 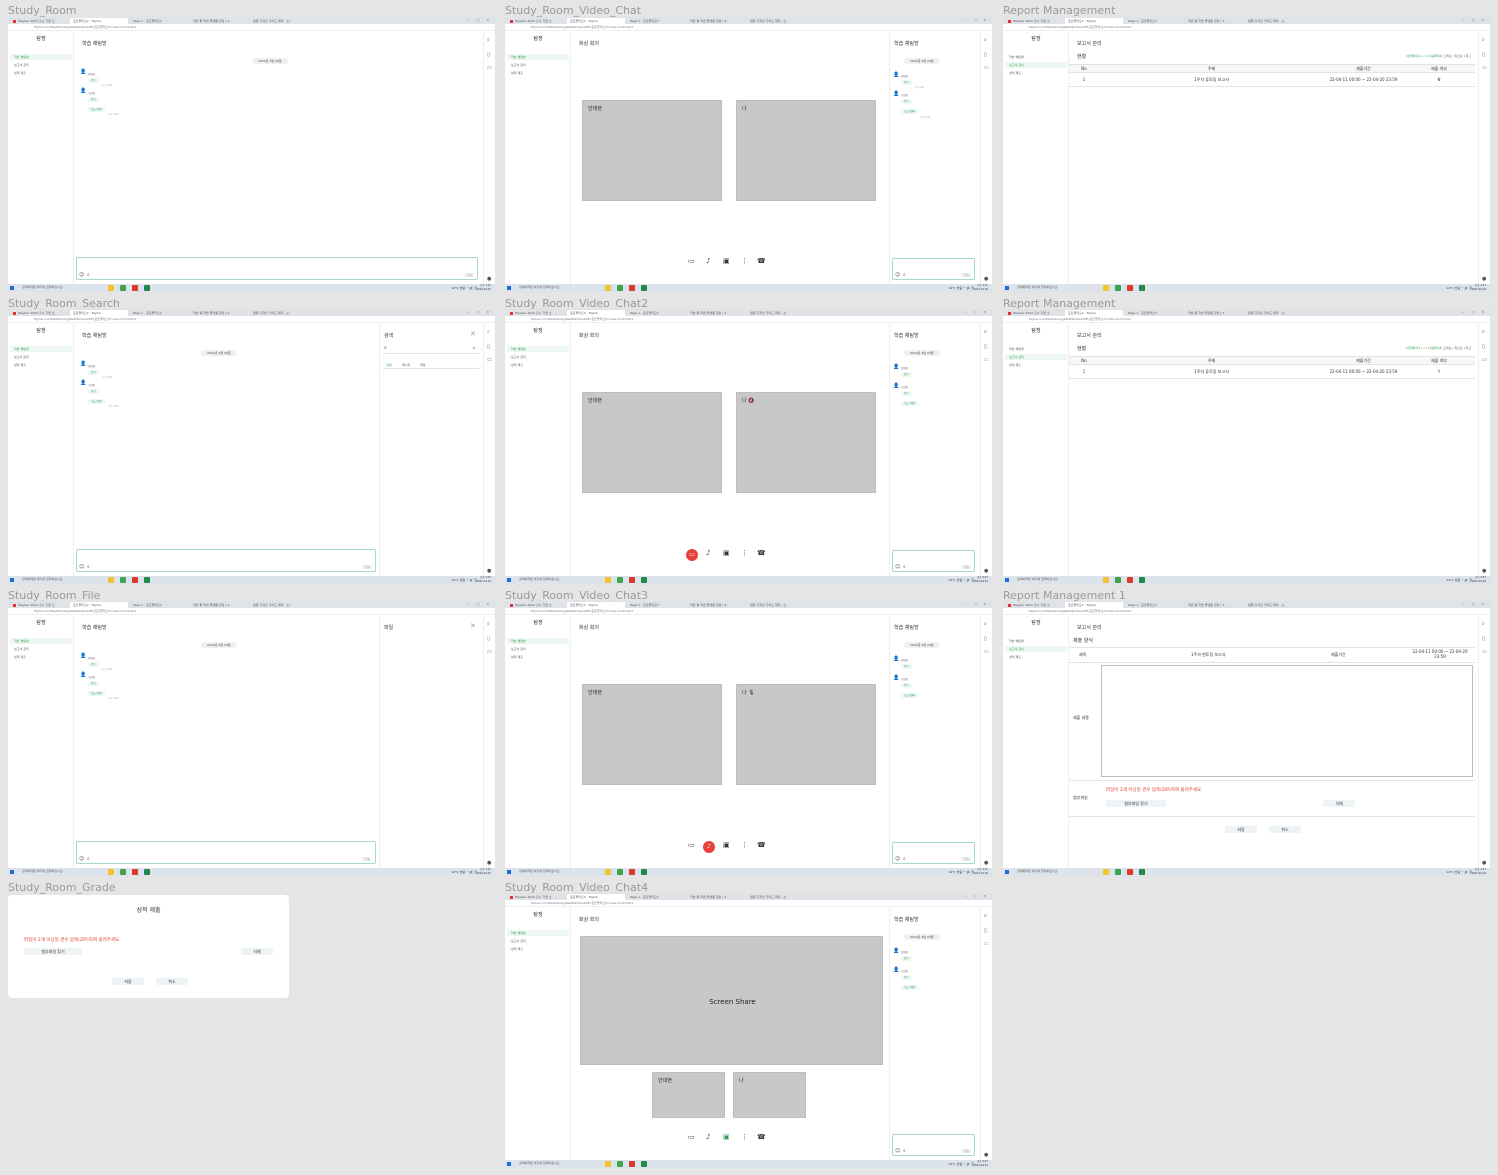 What do you see at coordinates (744, 261) in the screenshot?
I see `more-icon: ⋮` at bounding box center [744, 261].